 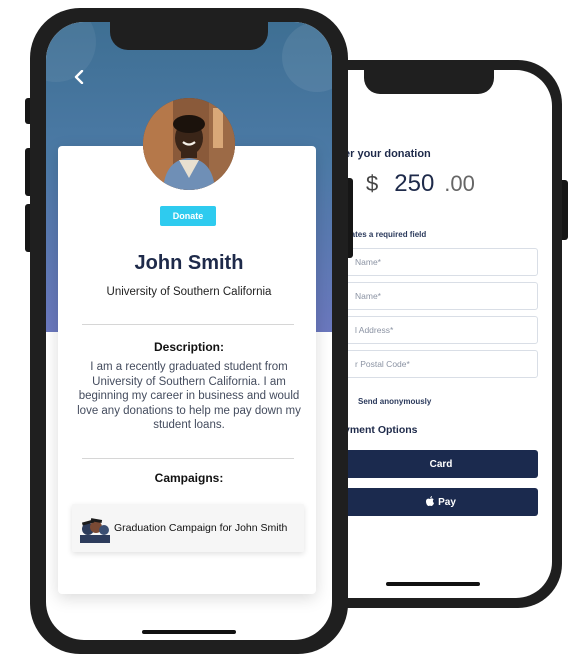 I want to click on apple-icon, so click(x=430, y=502).